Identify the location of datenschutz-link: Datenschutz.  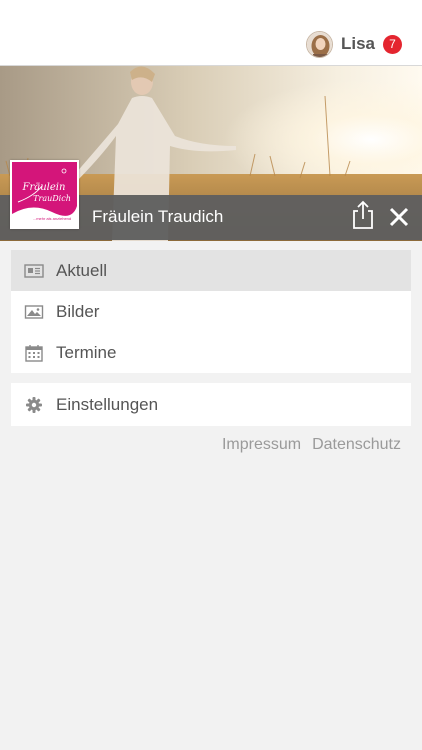
(356, 445).